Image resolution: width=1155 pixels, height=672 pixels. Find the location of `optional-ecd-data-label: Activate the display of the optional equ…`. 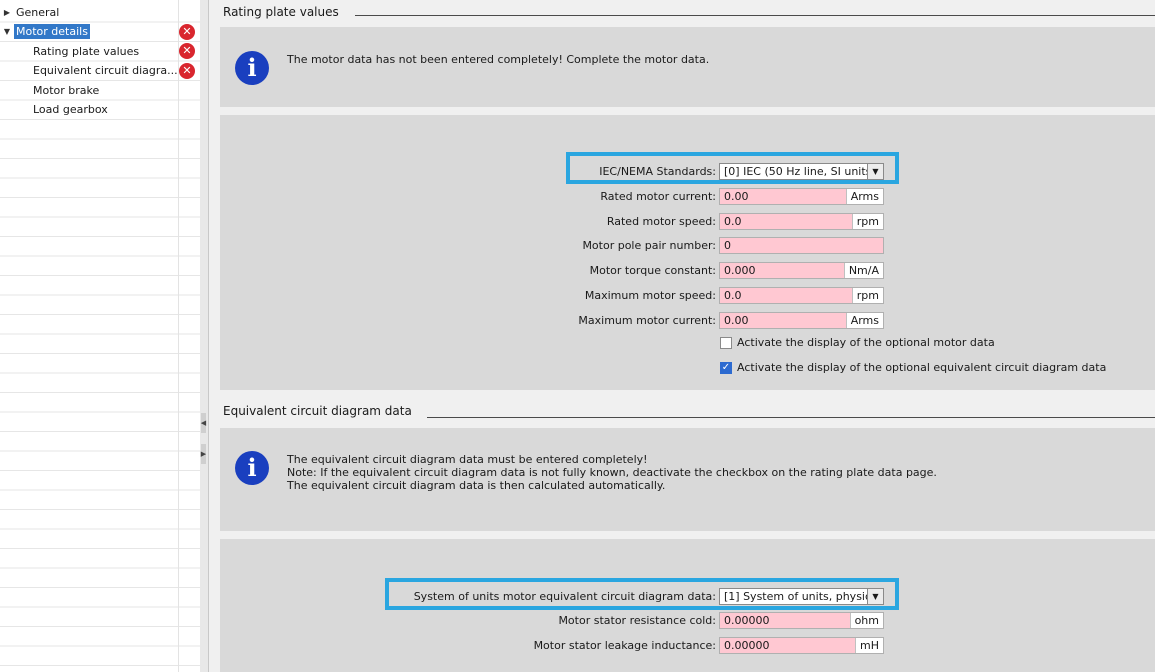

optional-ecd-data-label: Activate the display of the optional equ… is located at coordinates (921, 368).